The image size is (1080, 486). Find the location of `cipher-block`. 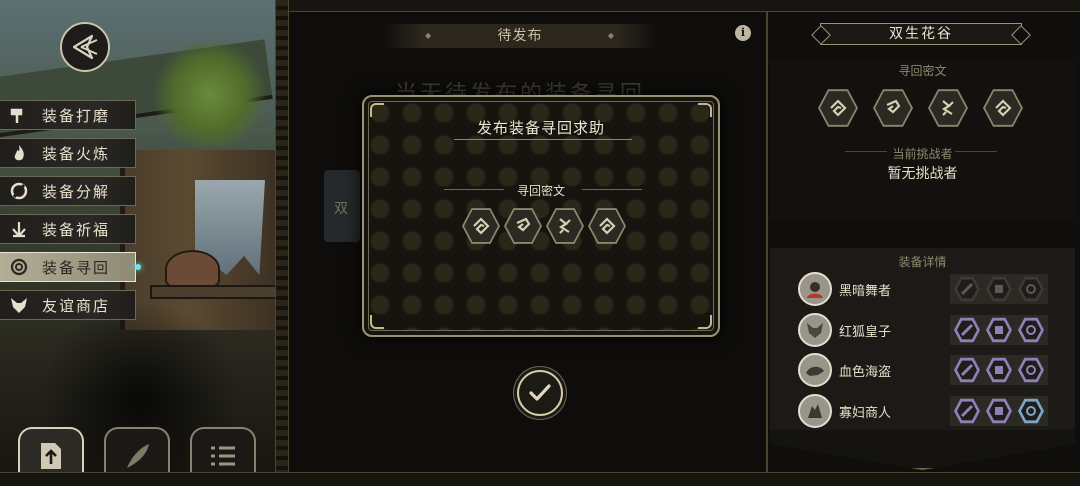

cipher-block is located at coordinates (922, 140).